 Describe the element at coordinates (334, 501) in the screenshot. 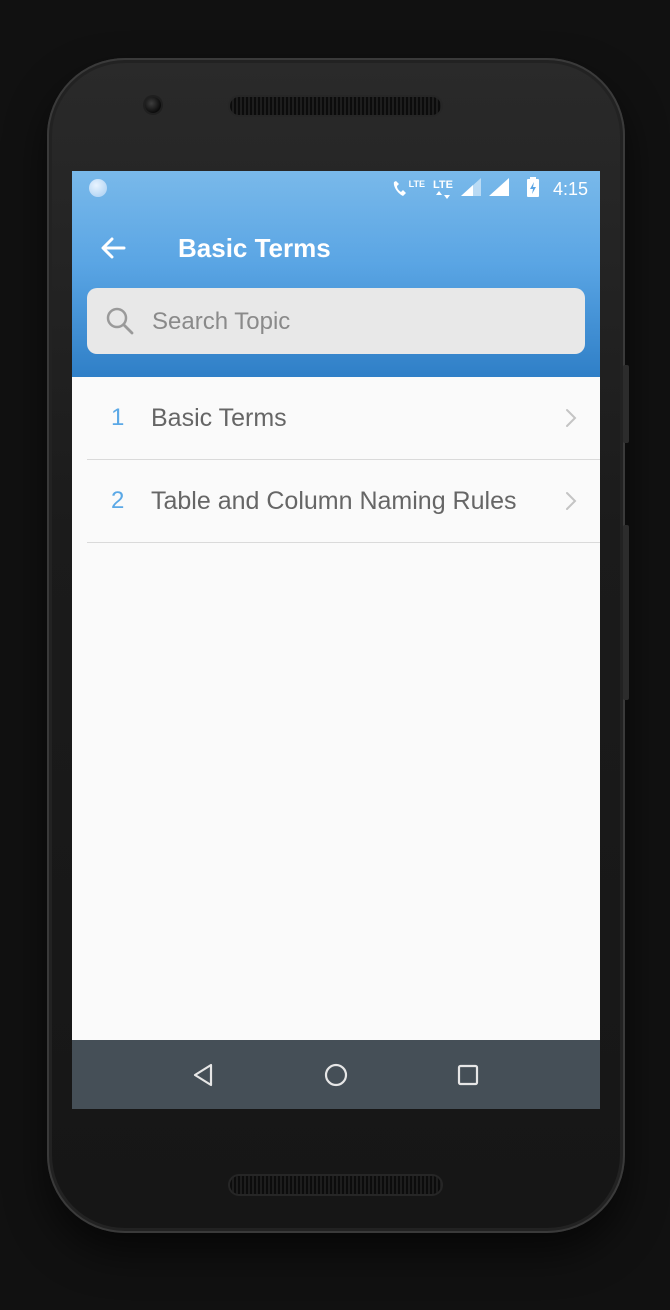

I see `item-label: Table and Column Naming Rules` at that location.